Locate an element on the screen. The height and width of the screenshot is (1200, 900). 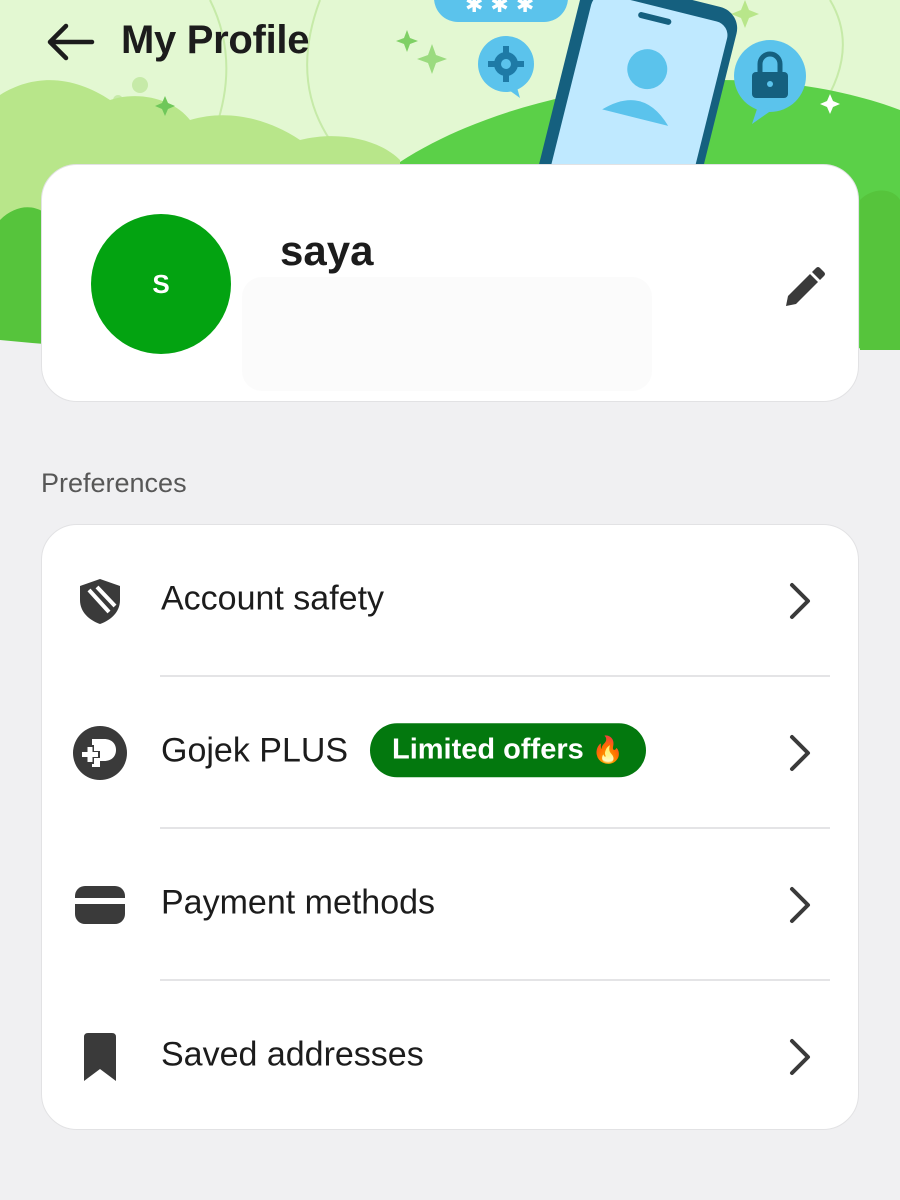
back-button is located at coordinates (70, 42).